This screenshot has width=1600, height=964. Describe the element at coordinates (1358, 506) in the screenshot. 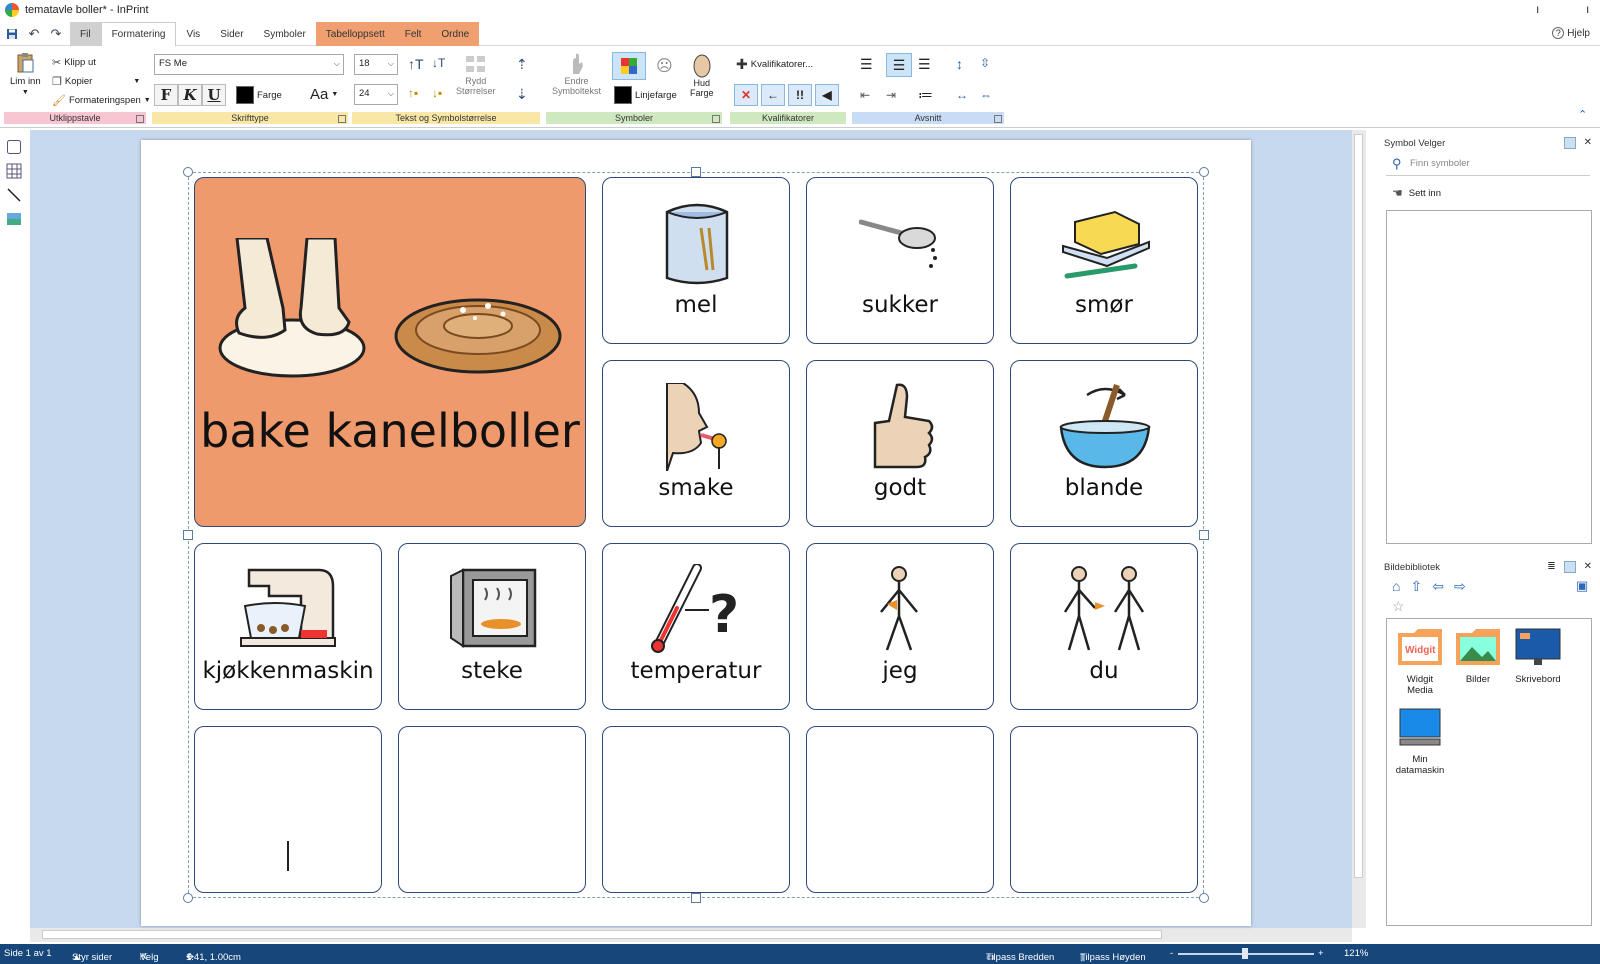

I see `vertical-scroll-thumb` at that location.